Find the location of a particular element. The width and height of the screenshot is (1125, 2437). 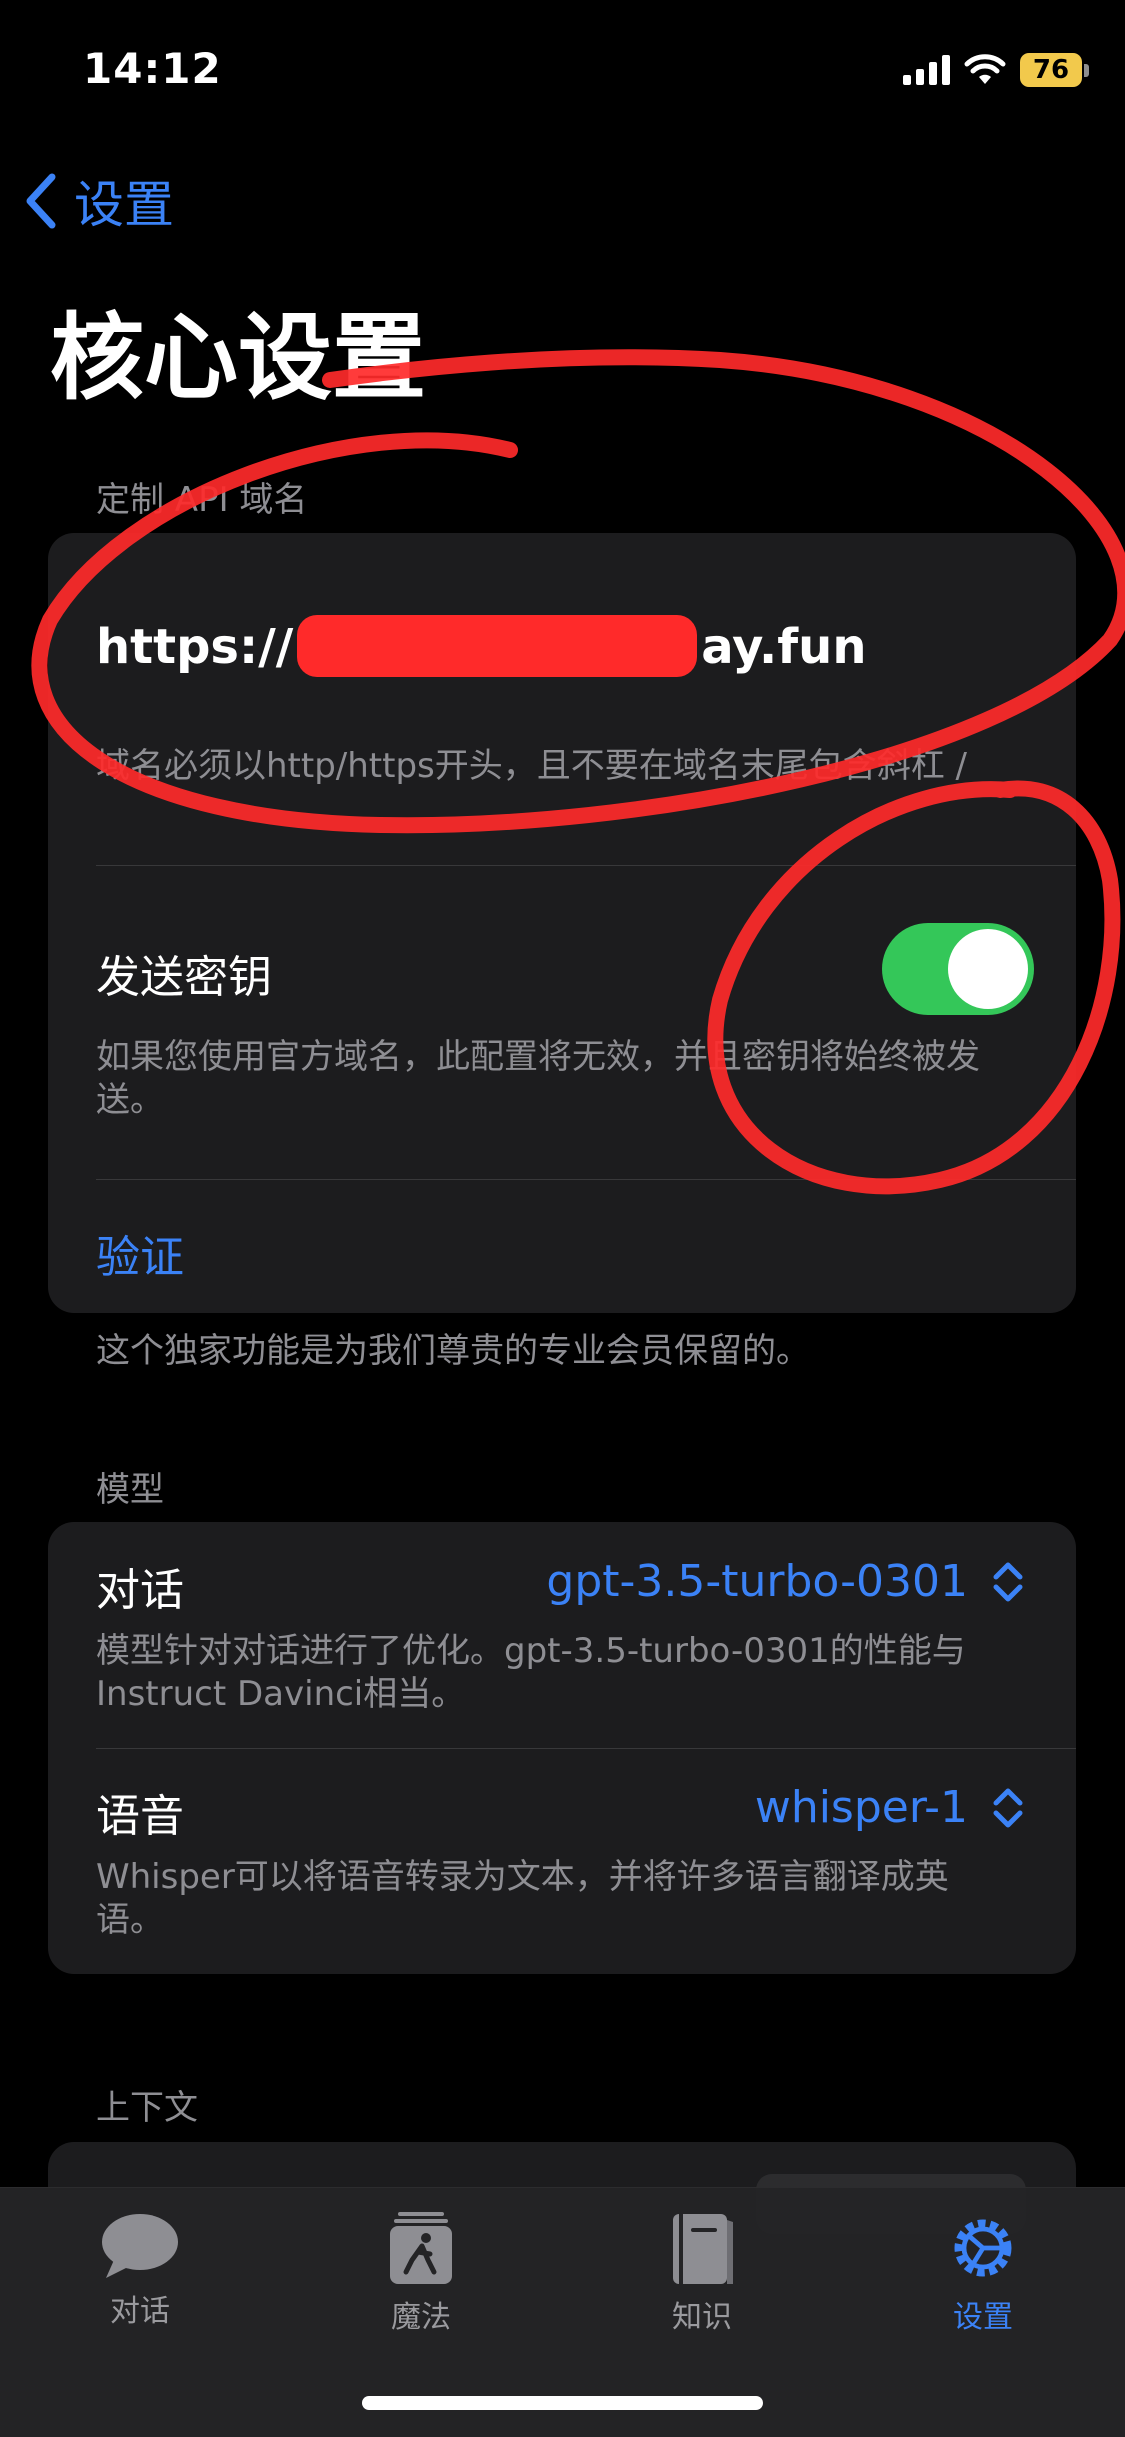

tab-knowledge: 知识 is located at coordinates (702, 2273).